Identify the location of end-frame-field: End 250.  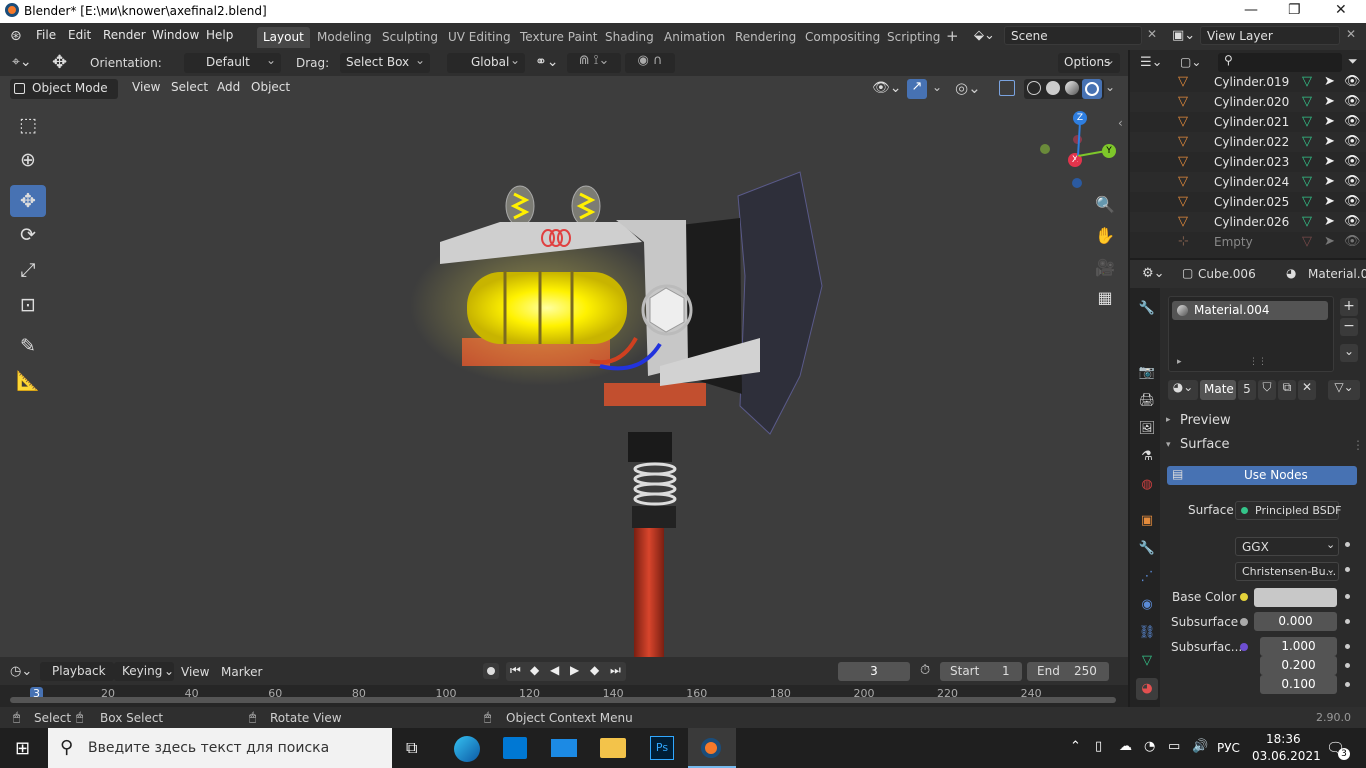
(1068, 671).